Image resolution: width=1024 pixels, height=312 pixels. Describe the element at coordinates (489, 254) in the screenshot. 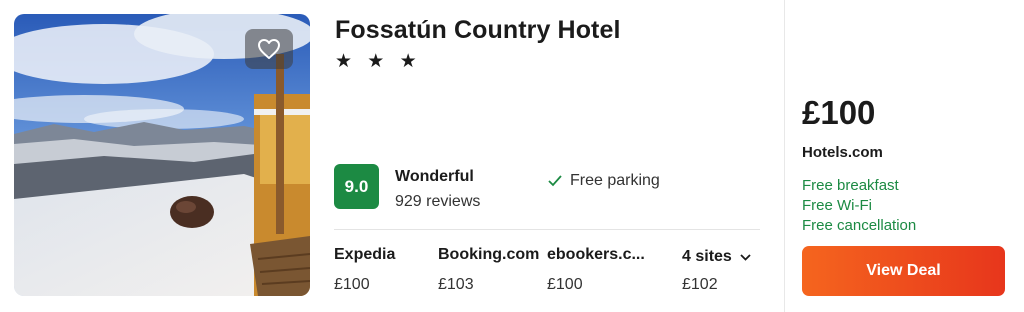

I see `site-name: Booking.com` at that location.